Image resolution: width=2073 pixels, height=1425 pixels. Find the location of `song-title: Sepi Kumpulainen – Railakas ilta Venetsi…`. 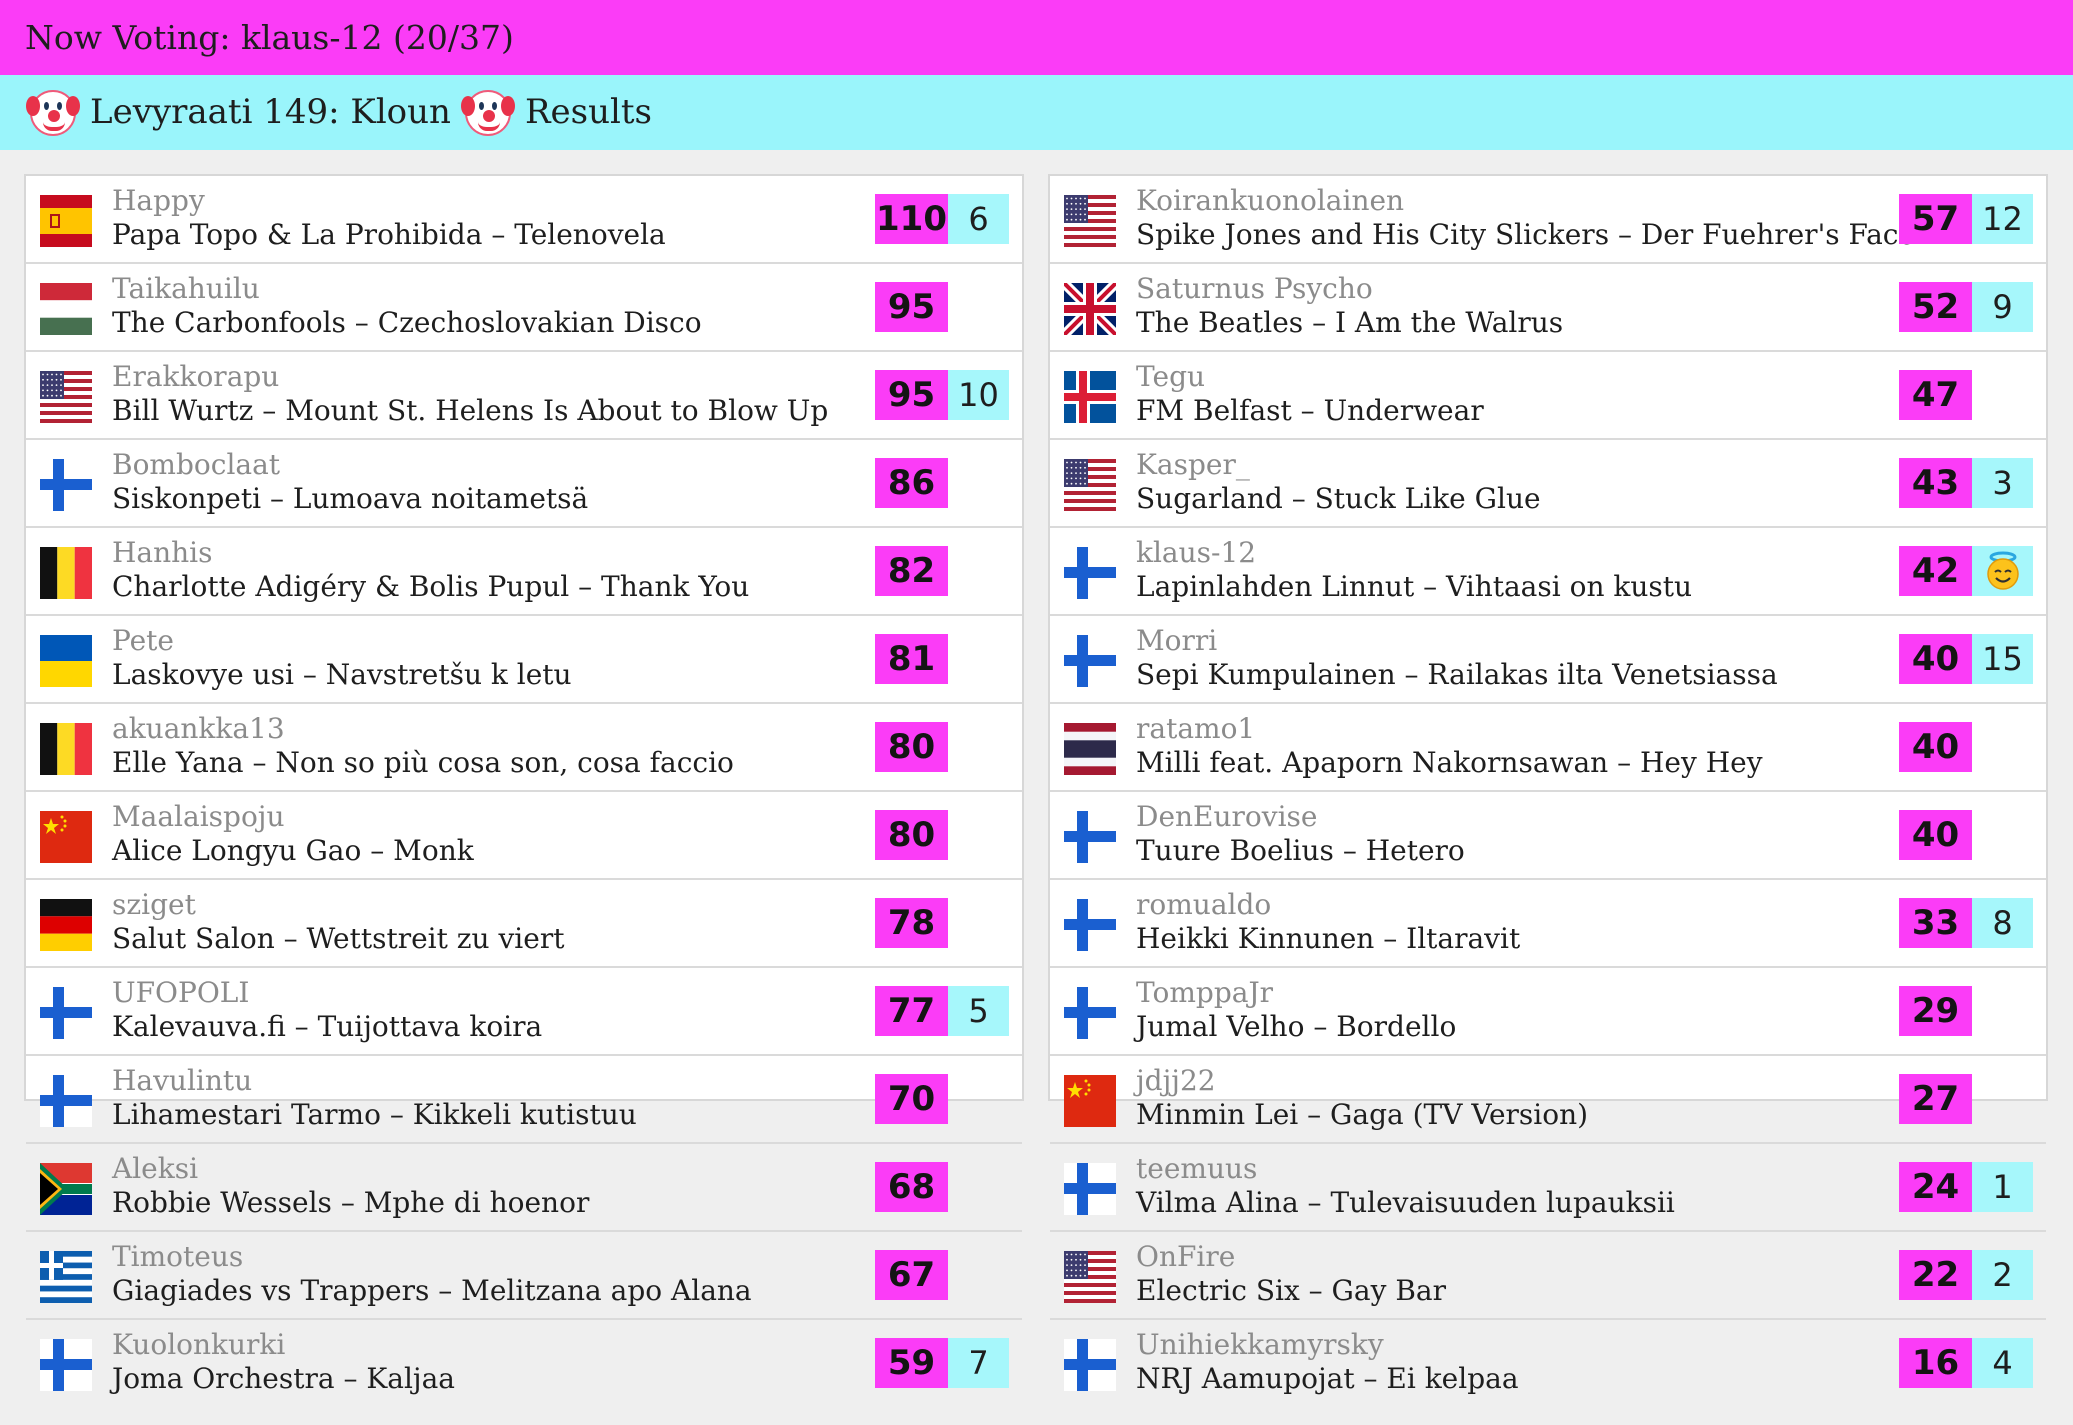

song-title: Sepi Kumpulainen – Railakas ilta Venetsi… is located at coordinates (1457, 674).